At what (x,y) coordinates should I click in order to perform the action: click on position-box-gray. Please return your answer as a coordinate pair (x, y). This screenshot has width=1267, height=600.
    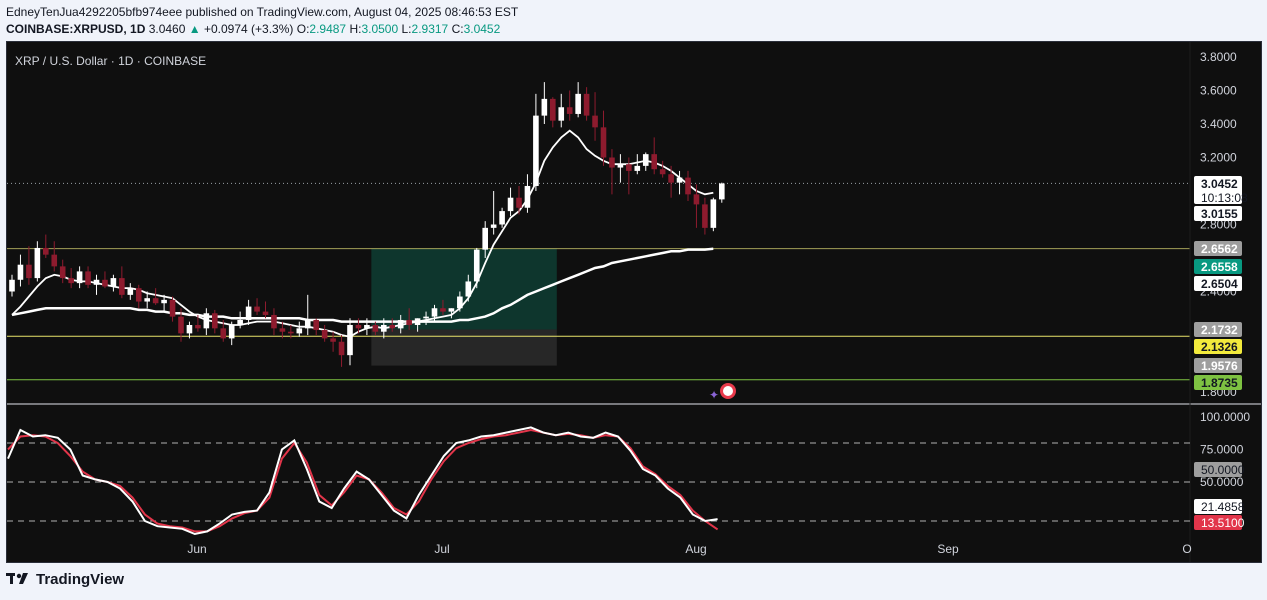
    Looking at the image, I should click on (464, 347).